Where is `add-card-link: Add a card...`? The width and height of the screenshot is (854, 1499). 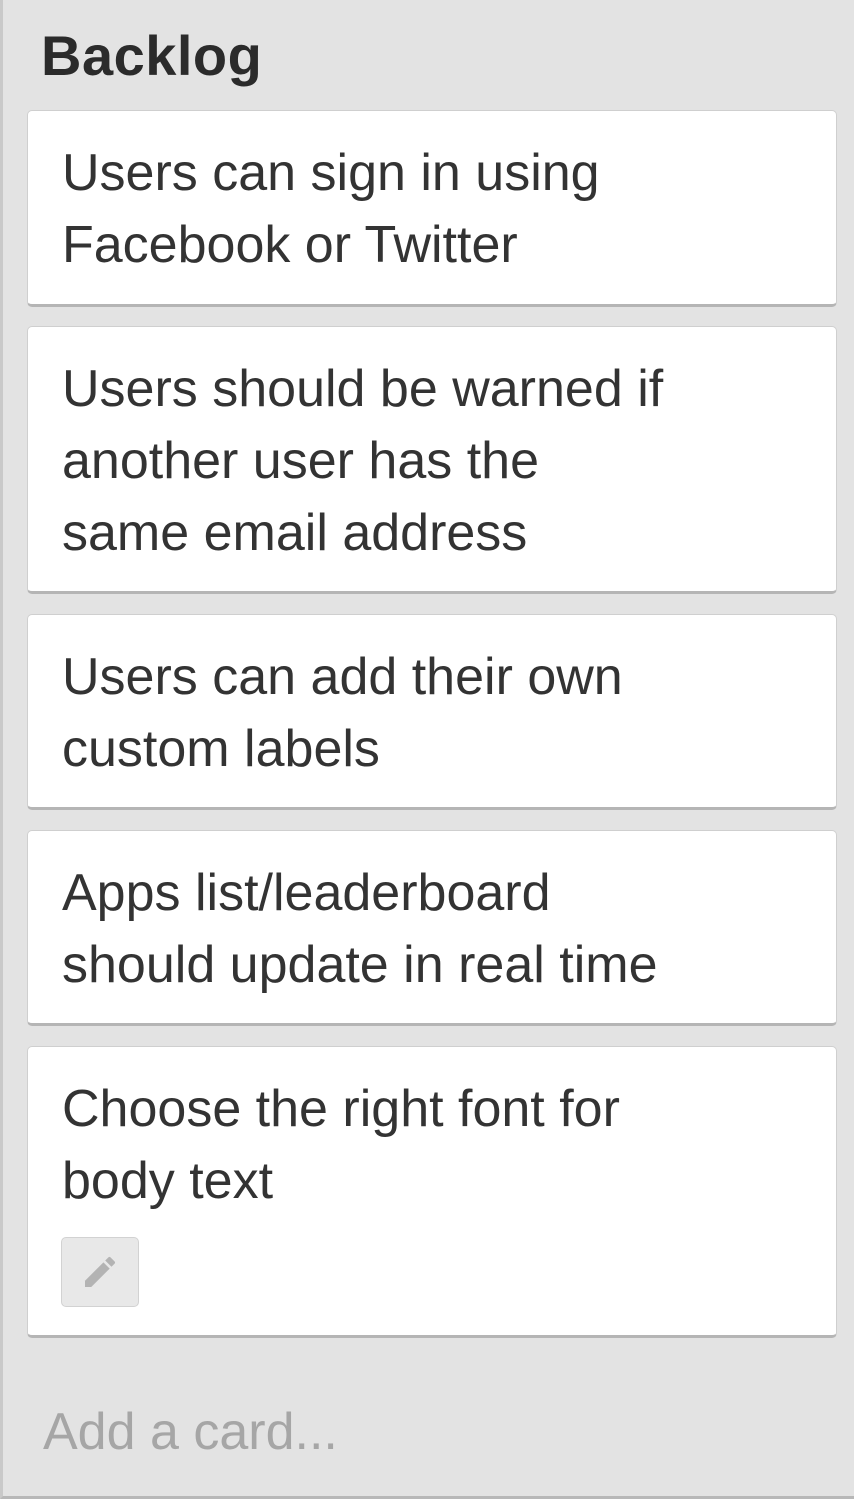
add-card-link: Add a card... is located at coordinates (190, 1432).